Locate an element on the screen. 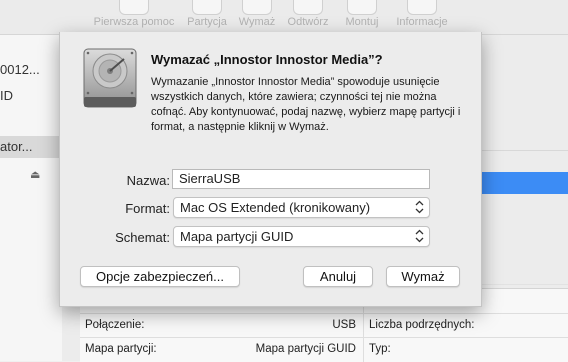 This screenshot has width=568, height=362. usage-bar is located at coordinates (524, 183).